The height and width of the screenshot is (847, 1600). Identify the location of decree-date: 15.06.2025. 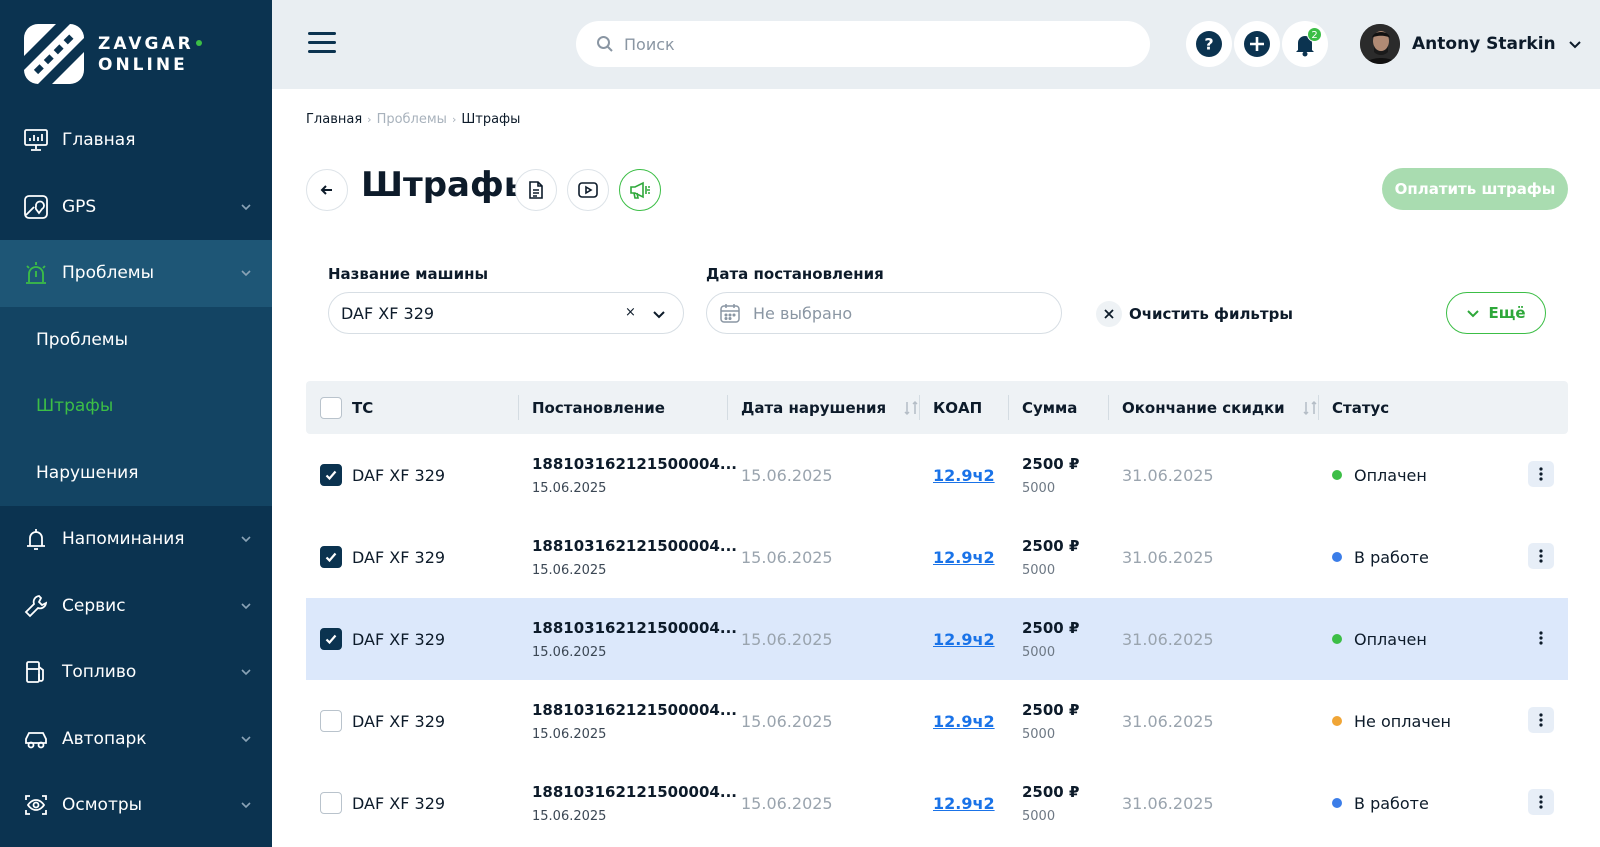
(569, 816).